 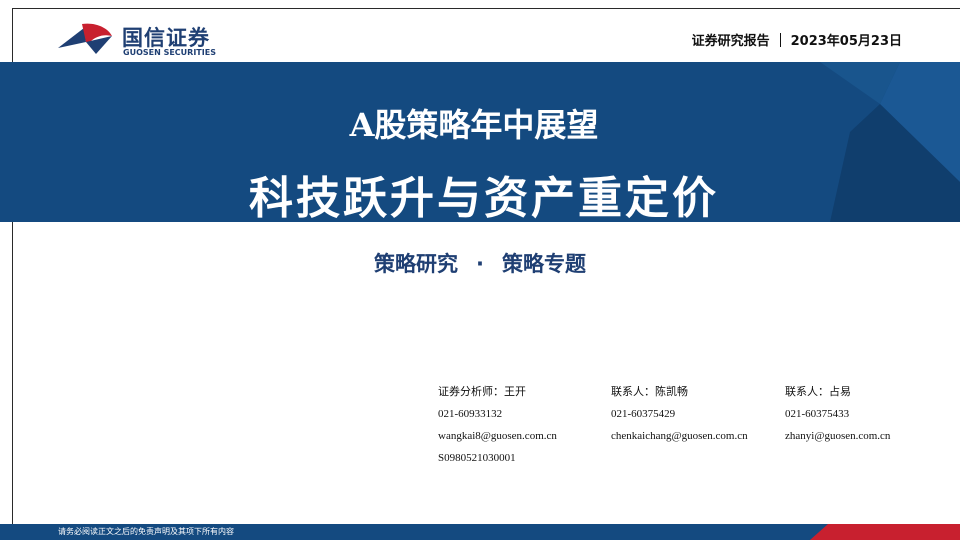 I want to click on report-type: 证券研究报告, so click(x=730, y=41).